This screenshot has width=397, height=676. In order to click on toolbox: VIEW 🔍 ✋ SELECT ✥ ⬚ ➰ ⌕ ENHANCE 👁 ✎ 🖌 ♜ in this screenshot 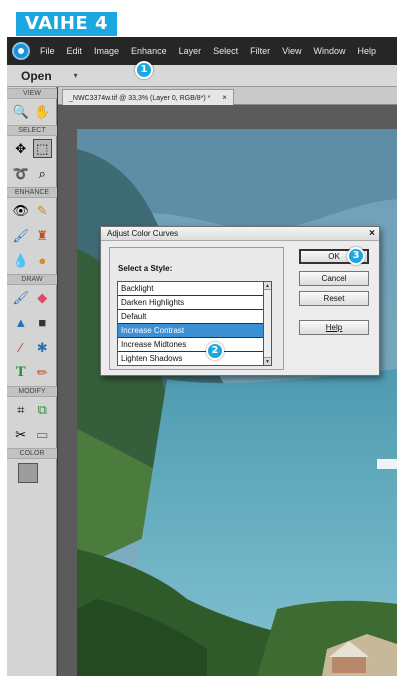, I will do `click(32, 381)`.